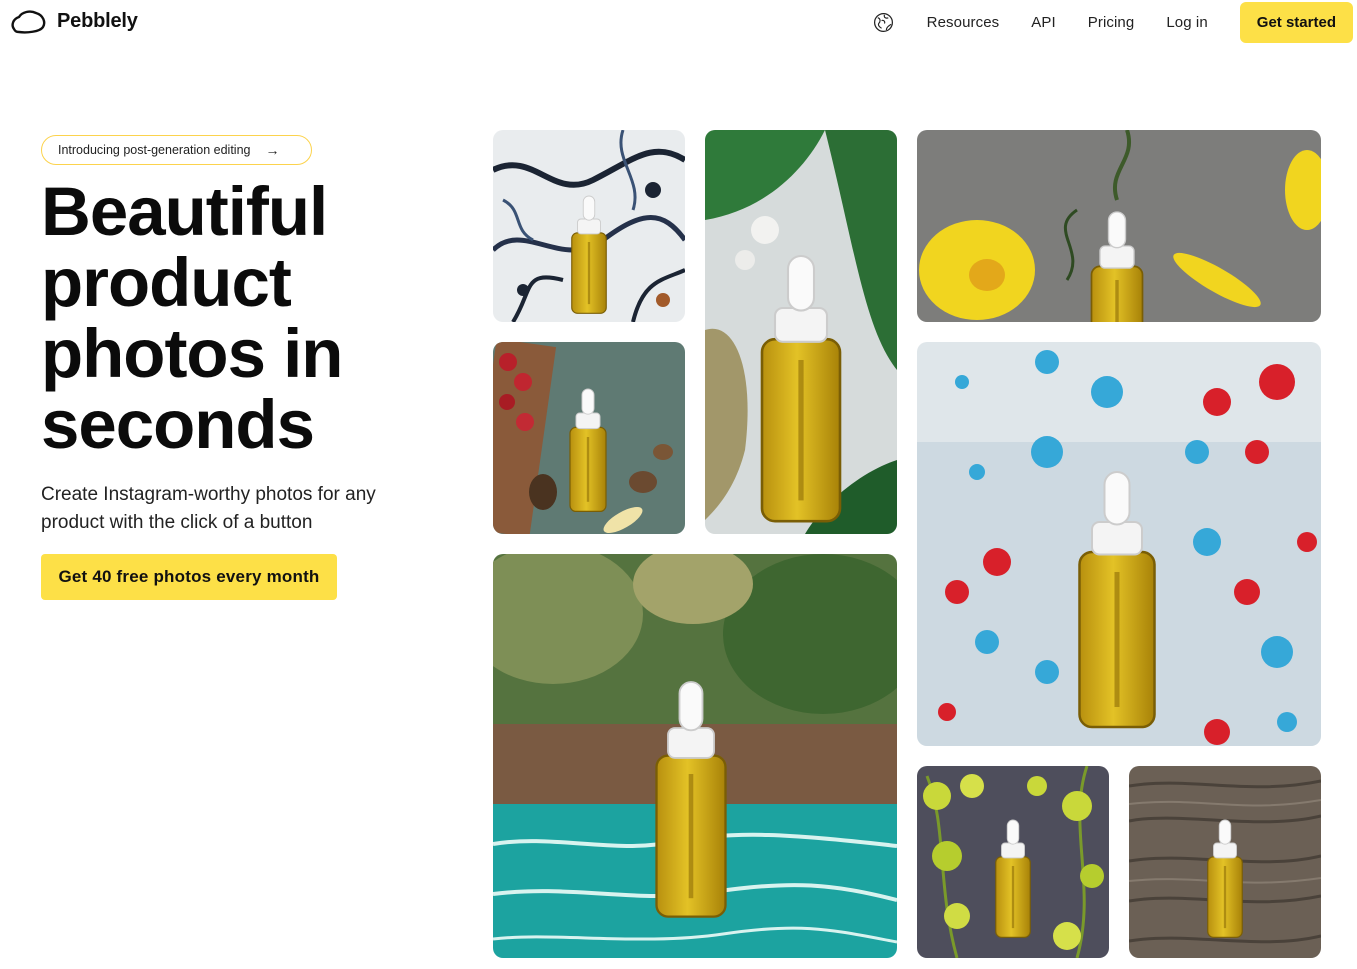 This screenshot has height=969, width=1357. I want to click on gallery-photo-paint-splatter, so click(1119, 544).